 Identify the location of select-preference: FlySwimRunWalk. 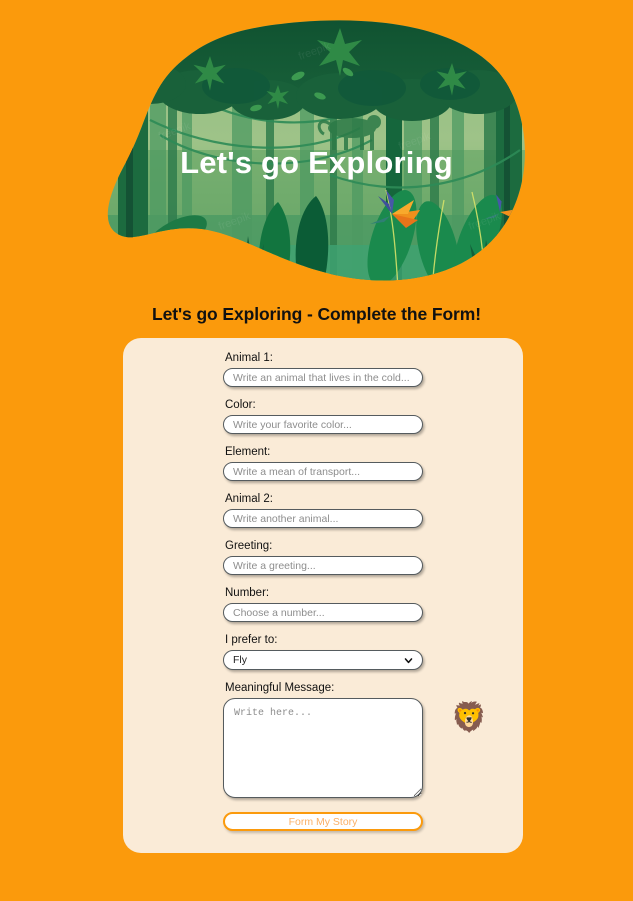
(323, 660).